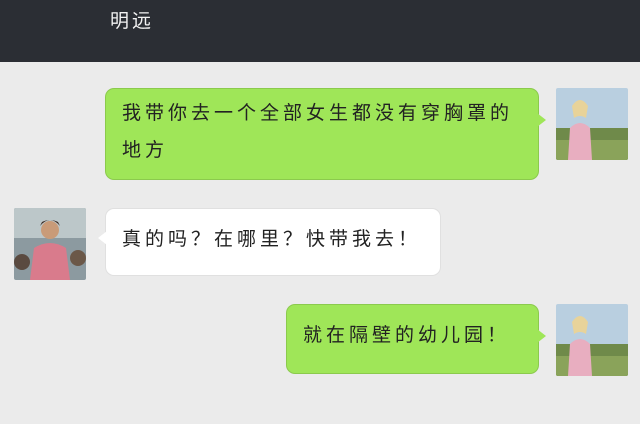 Image resolution: width=640 pixels, height=424 pixels. Describe the element at coordinates (320, 31) in the screenshot. I see `chat-header: 明远` at that location.